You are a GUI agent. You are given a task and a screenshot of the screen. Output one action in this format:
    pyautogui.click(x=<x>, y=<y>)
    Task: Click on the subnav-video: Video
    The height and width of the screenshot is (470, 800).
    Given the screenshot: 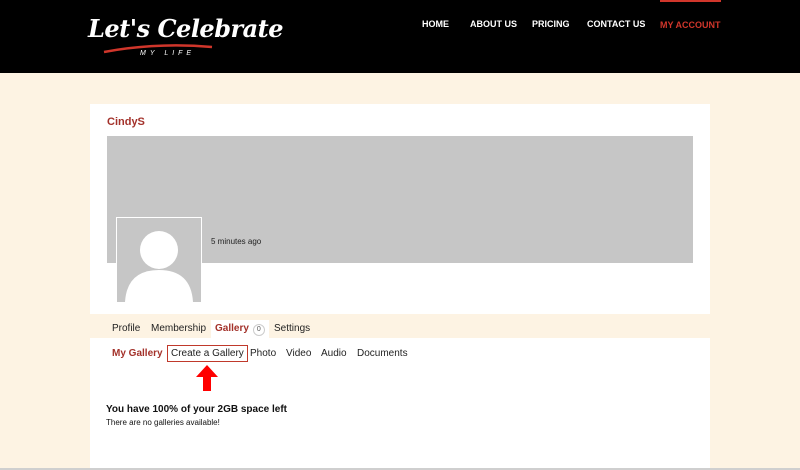 What is the action you would take?
    pyautogui.click(x=298, y=353)
    